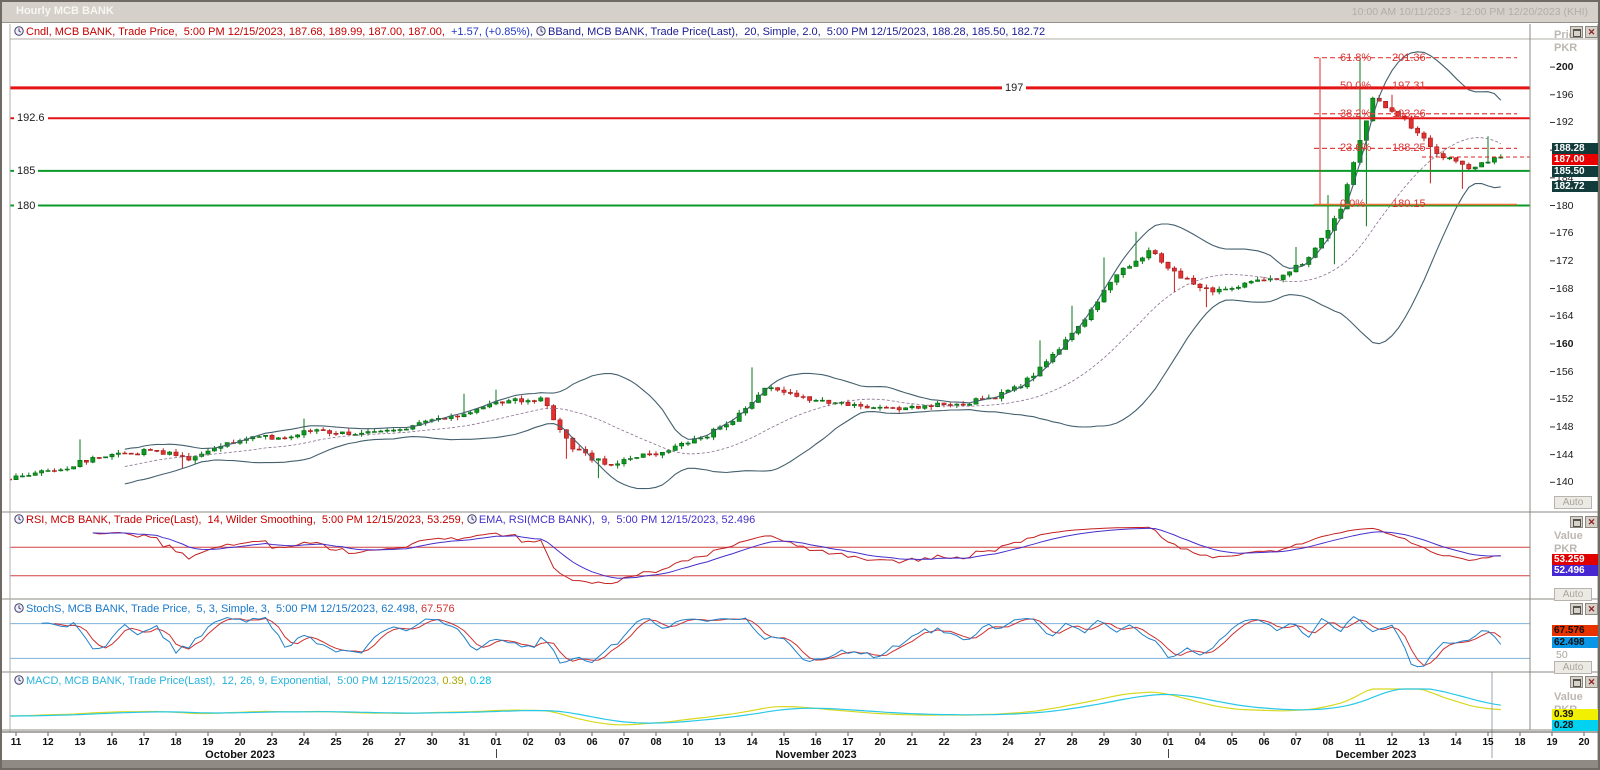  Describe the element at coordinates (1568, 697) in the screenshot. I see `macd-axis-unit: Value` at that location.